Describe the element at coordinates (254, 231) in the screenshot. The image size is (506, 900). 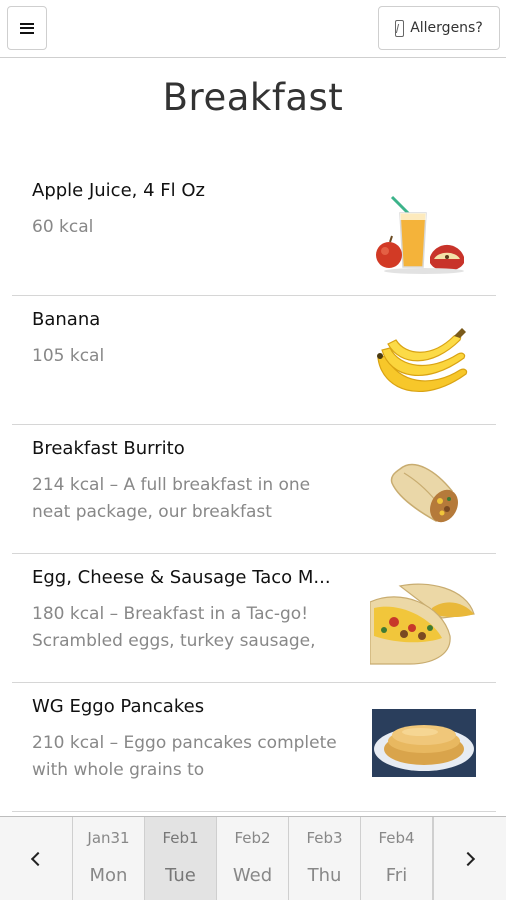
I see `list-item-apple-juice: Apple Juice, 4 Fl Oz 60 kcal` at that location.